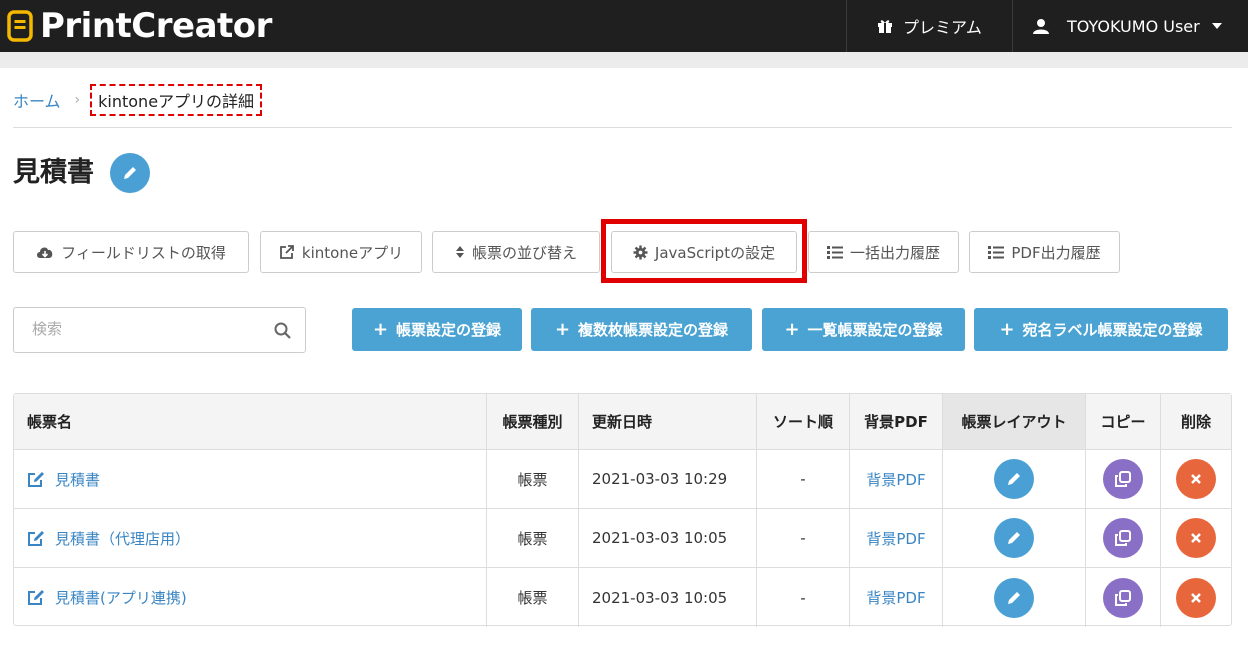 The width and height of the screenshot is (1248, 646). What do you see at coordinates (896, 421) in the screenshot?
I see `header-bg-pdf: 背景PDF` at bounding box center [896, 421].